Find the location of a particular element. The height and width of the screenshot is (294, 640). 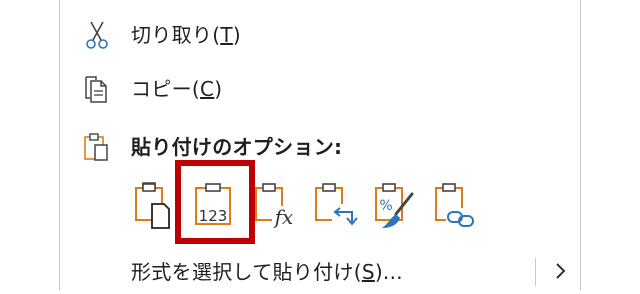

scissors-icon is located at coordinates (97, 35).